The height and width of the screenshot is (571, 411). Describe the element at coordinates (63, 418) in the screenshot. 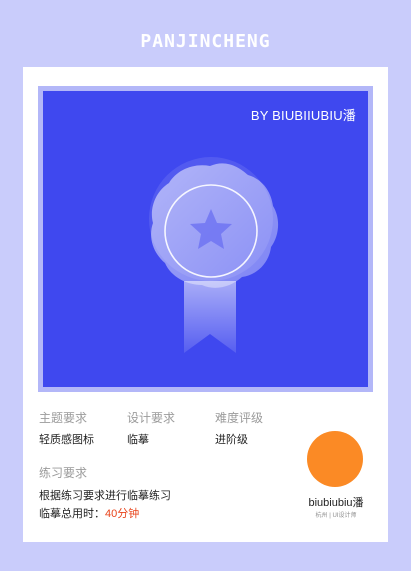

I see `theme-label: 主题要求` at that location.